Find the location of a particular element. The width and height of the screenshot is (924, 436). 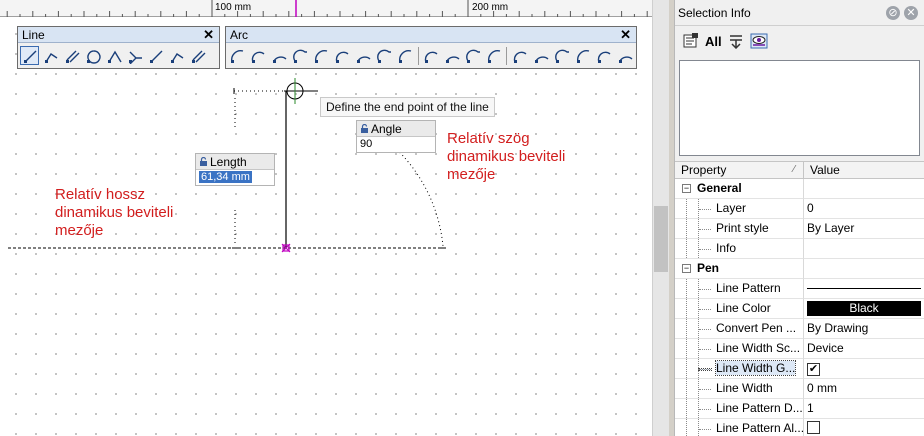

split-line-icon is located at coordinates (197, 55).